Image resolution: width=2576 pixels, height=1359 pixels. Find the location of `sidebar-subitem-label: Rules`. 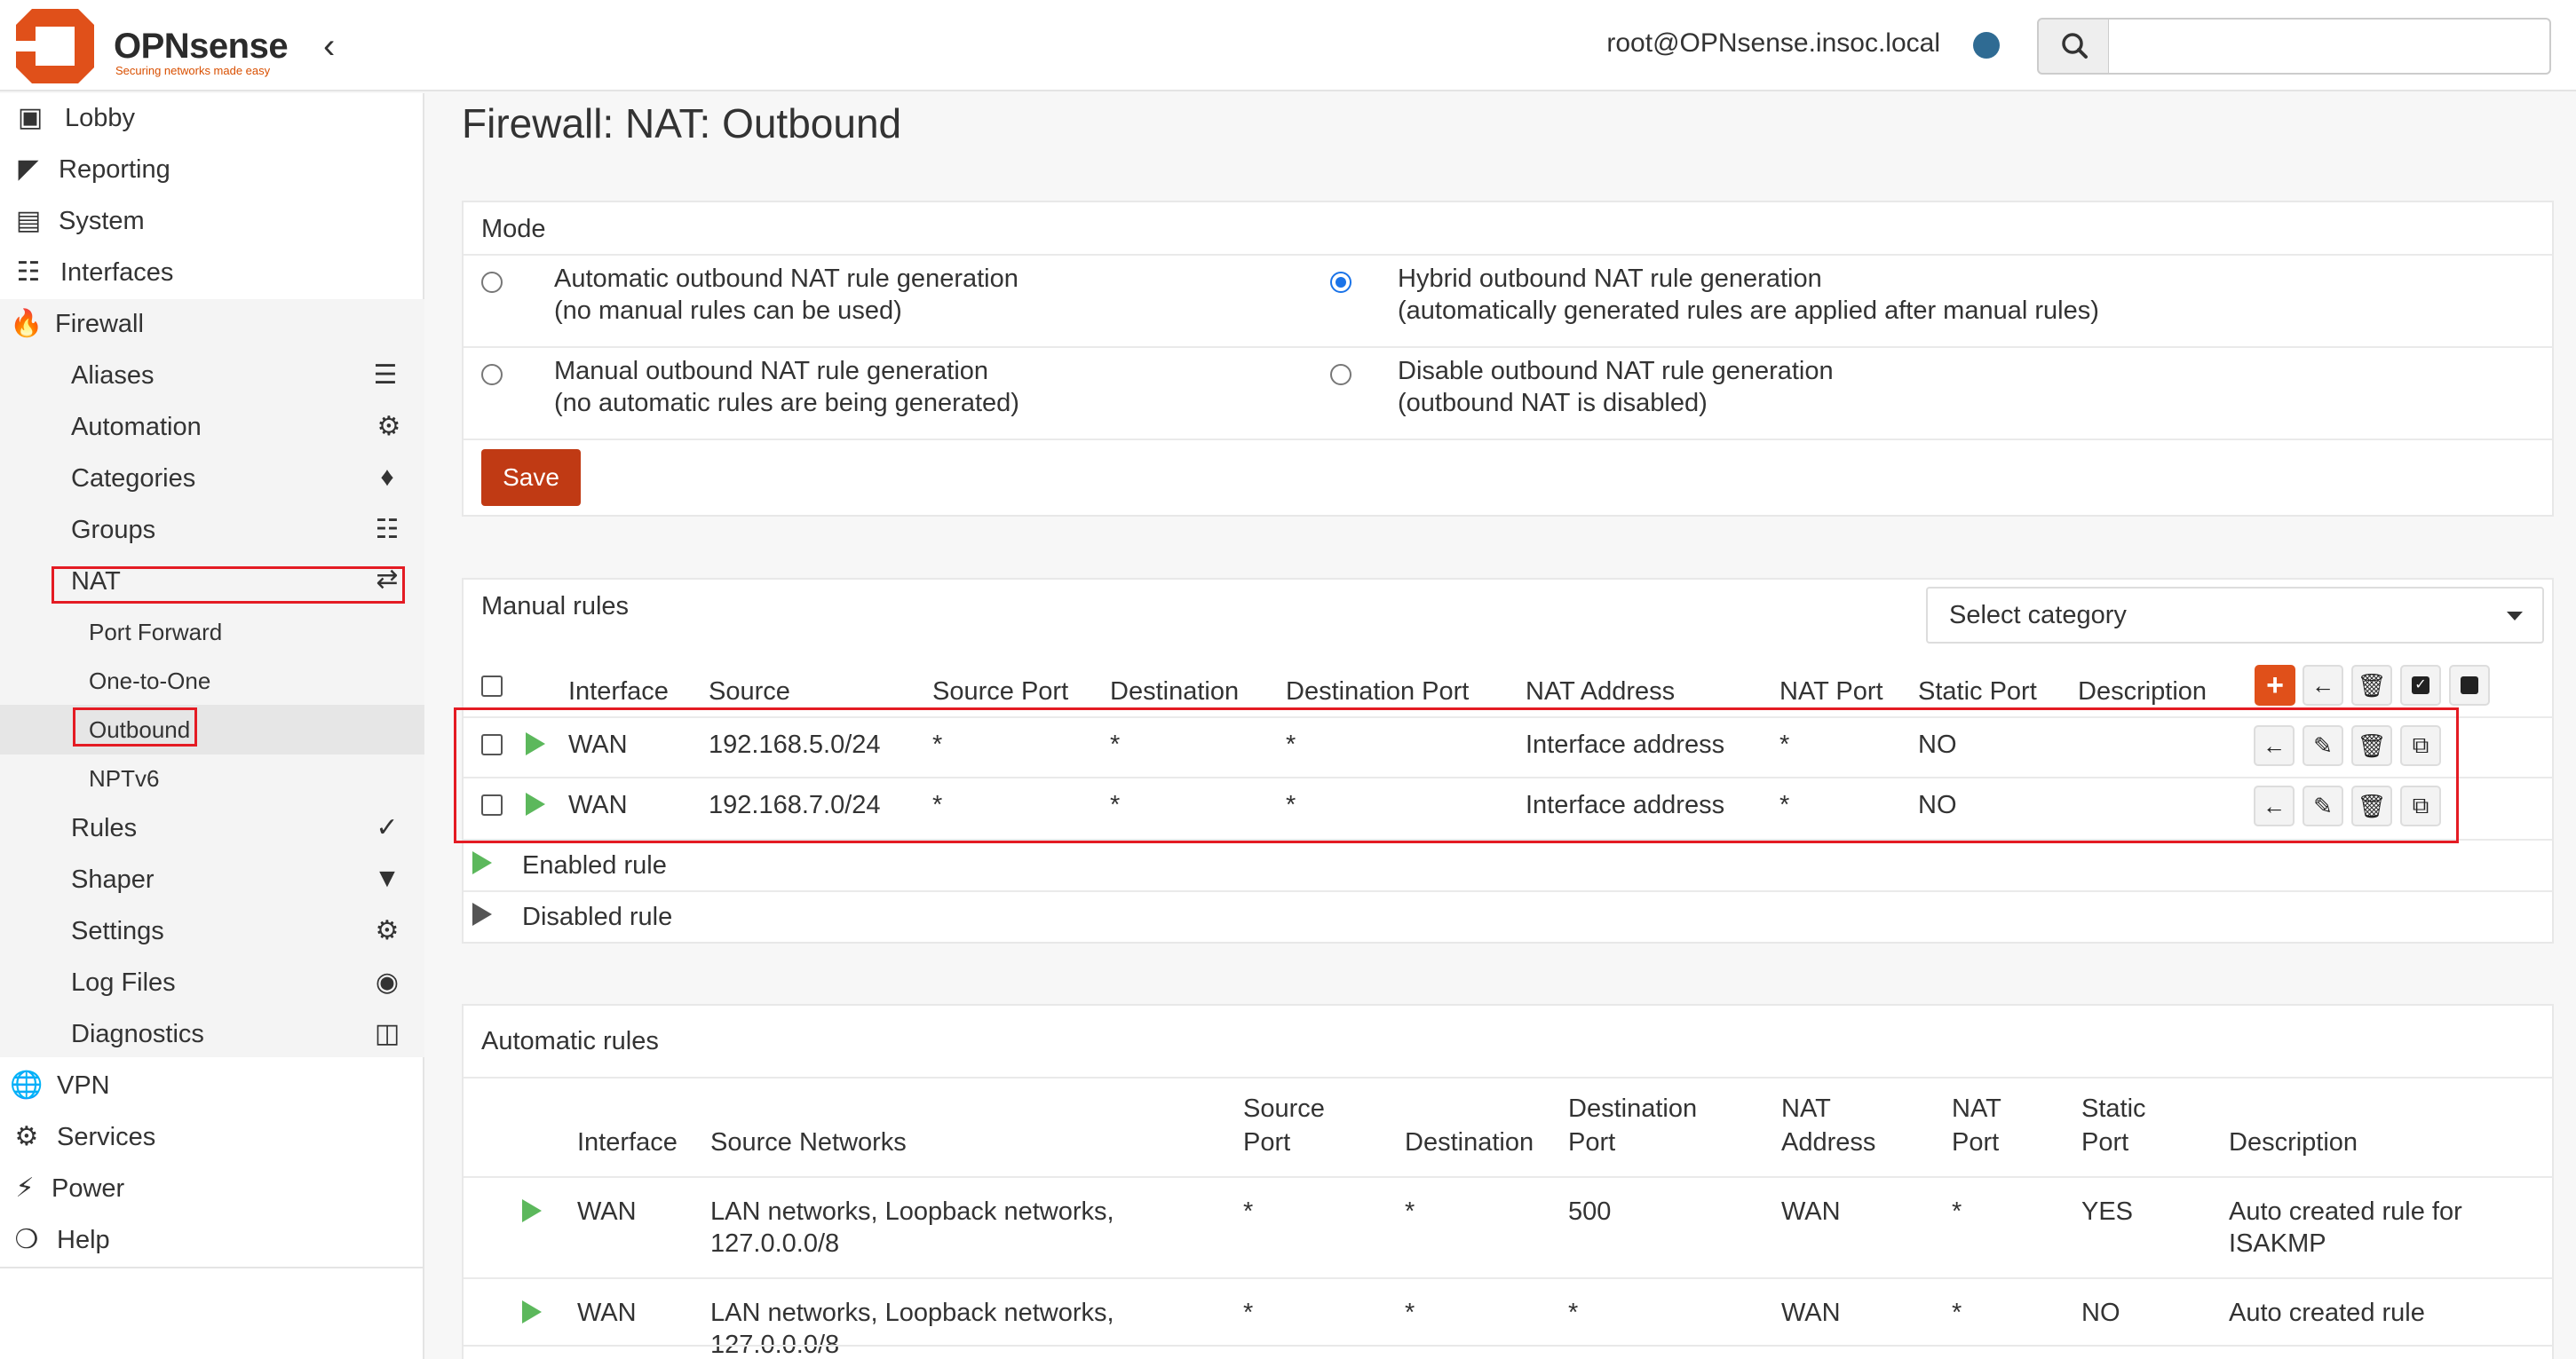

sidebar-subitem-label: Rules is located at coordinates (105, 828).